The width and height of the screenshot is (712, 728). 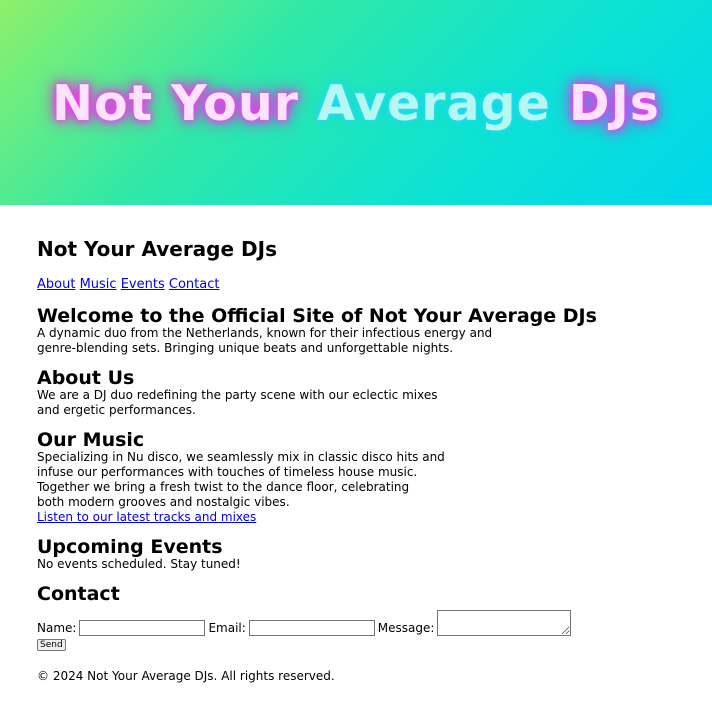 What do you see at coordinates (146, 517) in the screenshot?
I see `music-tracks-link: Listen to our latest tracks and mixes` at bounding box center [146, 517].